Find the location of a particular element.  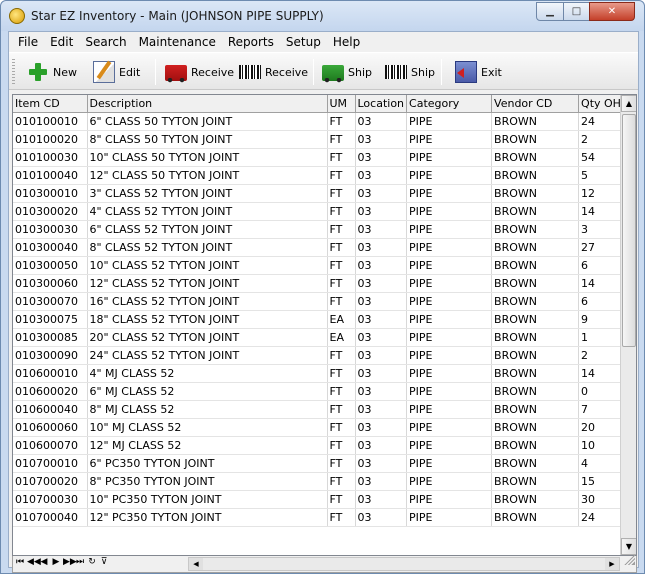

cell-description: 6" CLASS 52 TYTON JOINT is located at coordinates (207, 229).